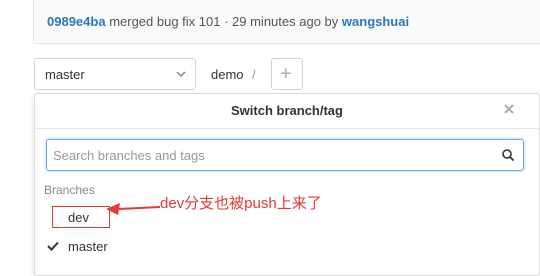 Image resolution: width=540 pixels, height=276 pixels. What do you see at coordinates (375, 21) in the screenshot?
I see `commit-author-link: wangshuai` at bounding box center [375, 21].